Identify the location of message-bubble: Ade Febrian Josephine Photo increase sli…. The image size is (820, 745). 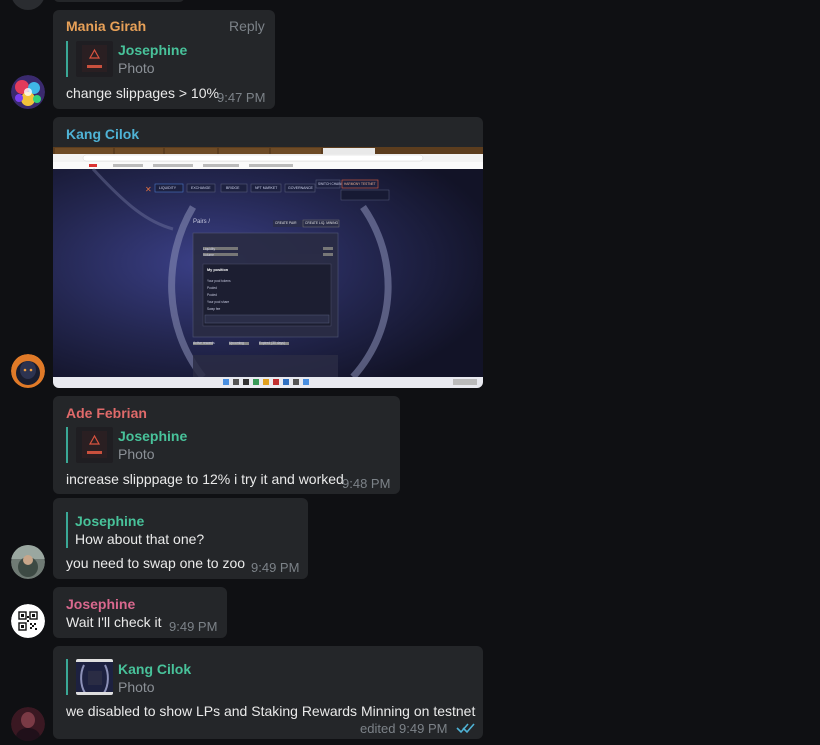
(226, 445).